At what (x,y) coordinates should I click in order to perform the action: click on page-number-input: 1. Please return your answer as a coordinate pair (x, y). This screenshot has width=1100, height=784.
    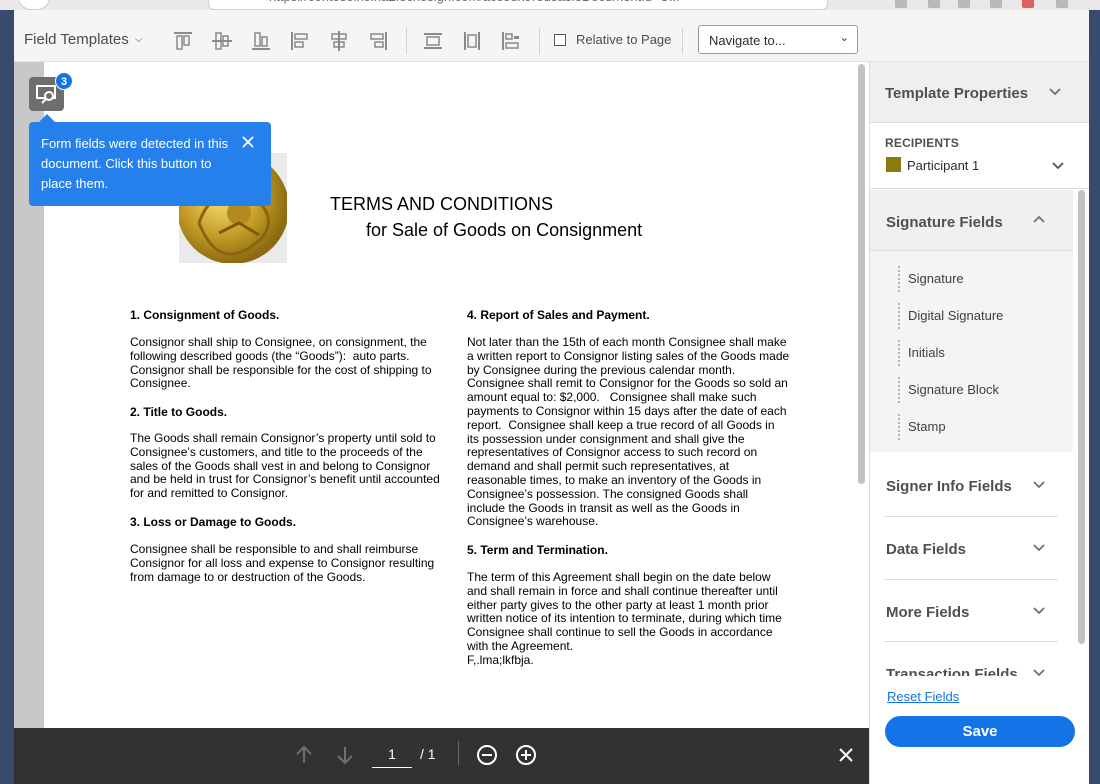
    Looking at the image, I should click on (392, 755).